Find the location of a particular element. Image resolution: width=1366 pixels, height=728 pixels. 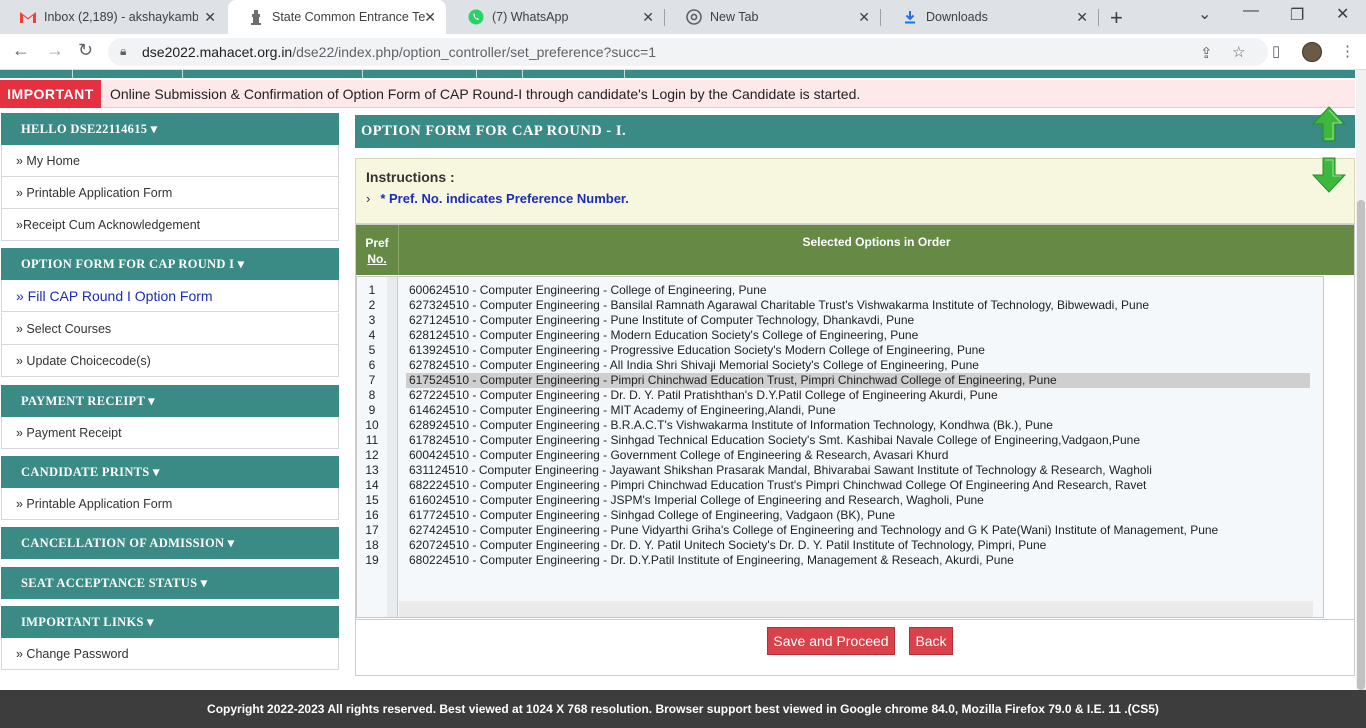

url-host: dse2022.mahacet.org.in is located at coordinates (217, 52).